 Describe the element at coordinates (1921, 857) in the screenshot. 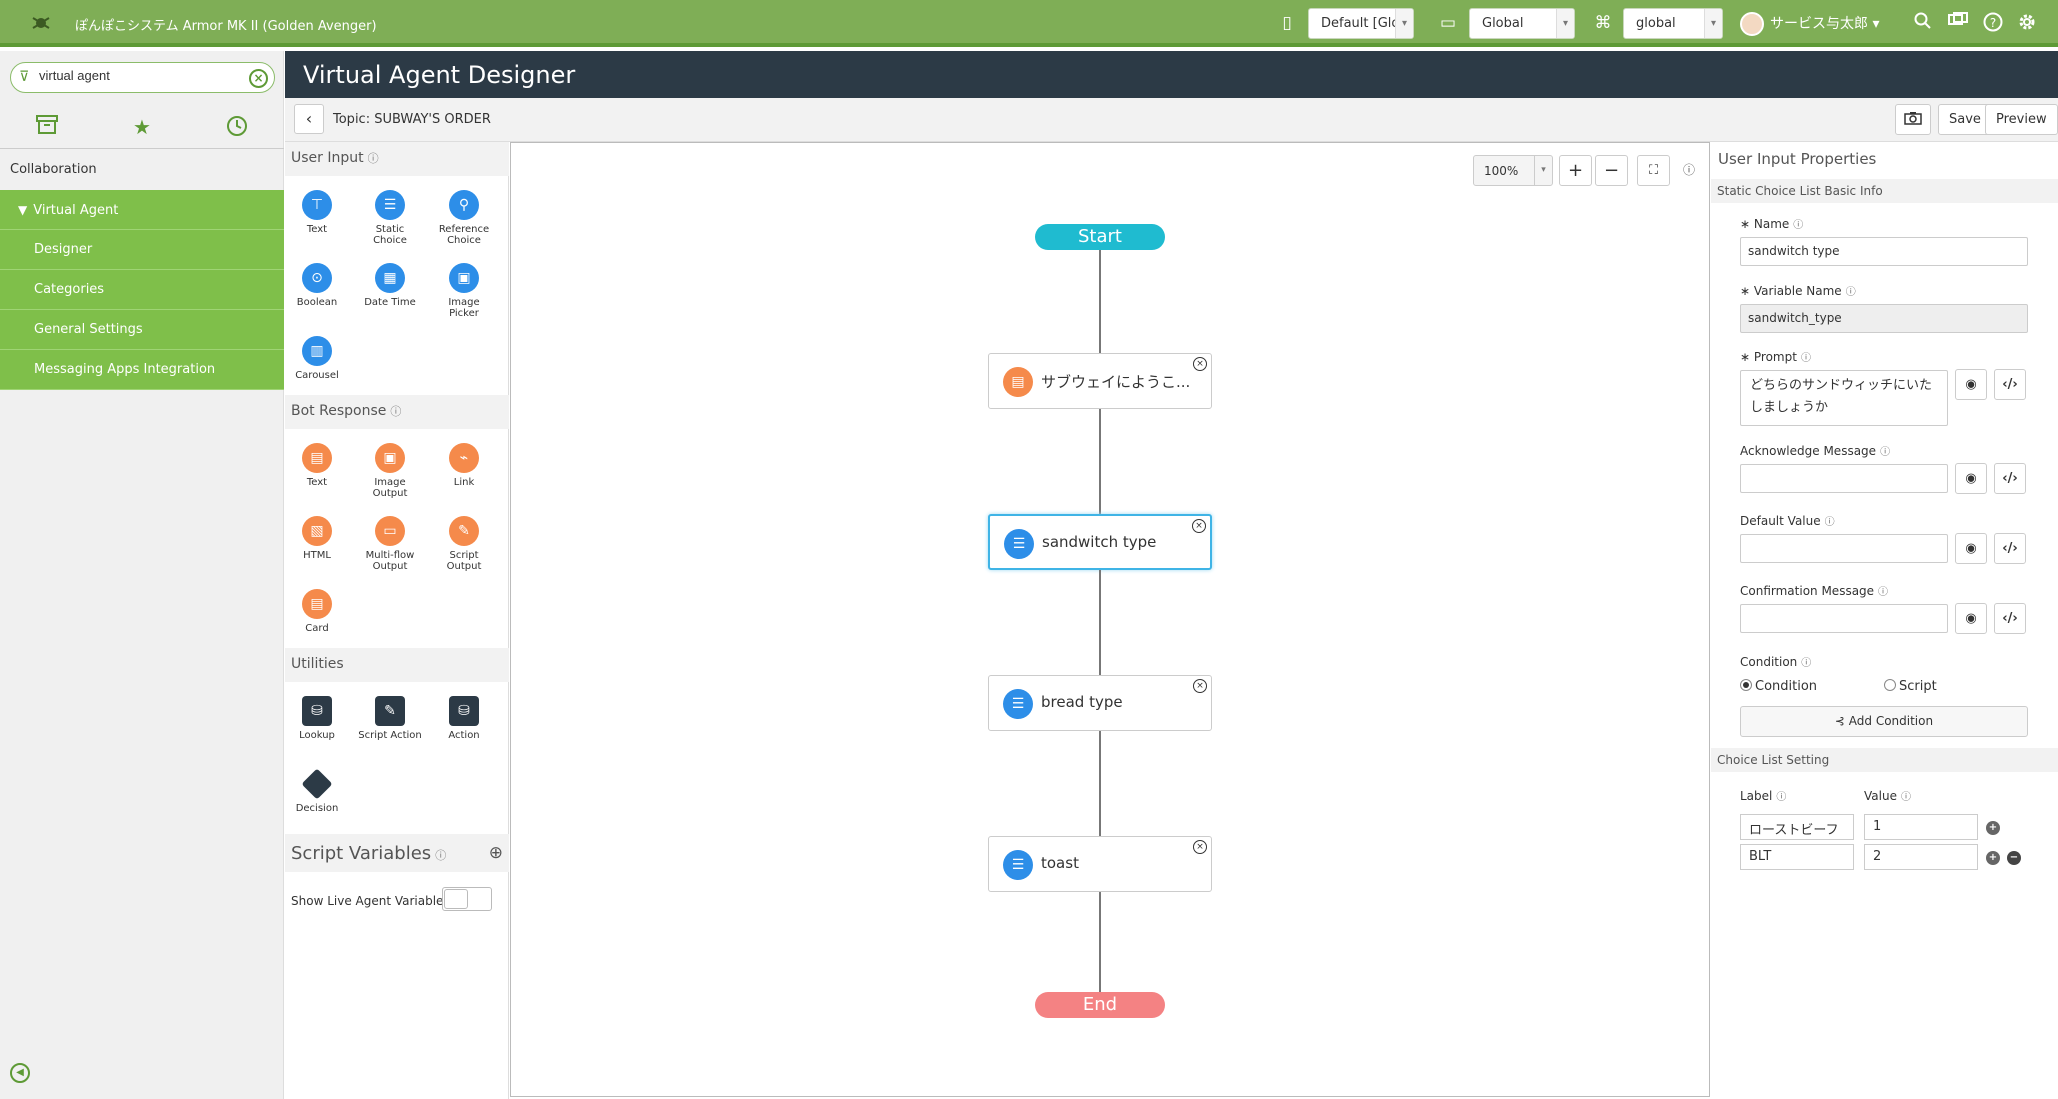

I see `choice-value-cell: 2` at that location.